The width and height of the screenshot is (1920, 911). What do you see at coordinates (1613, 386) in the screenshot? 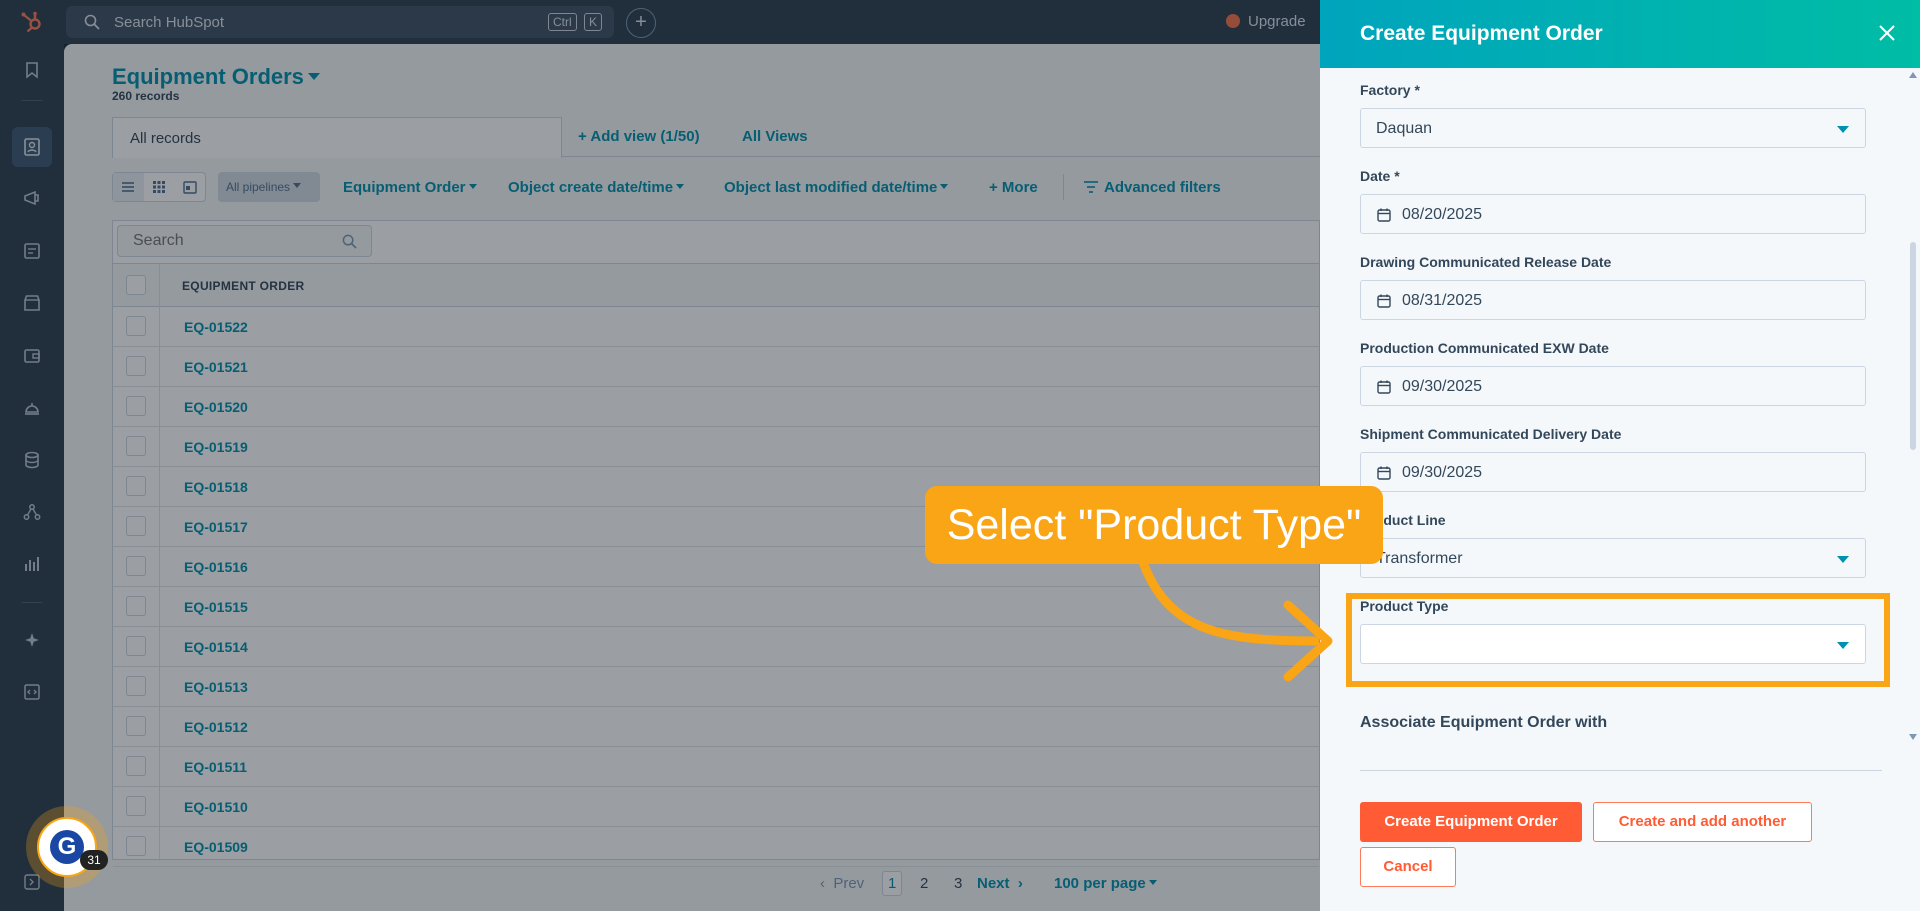
I see `production-communicated-exw-date-date-input: 09/30/2025` at bounding box center [1613, 386].